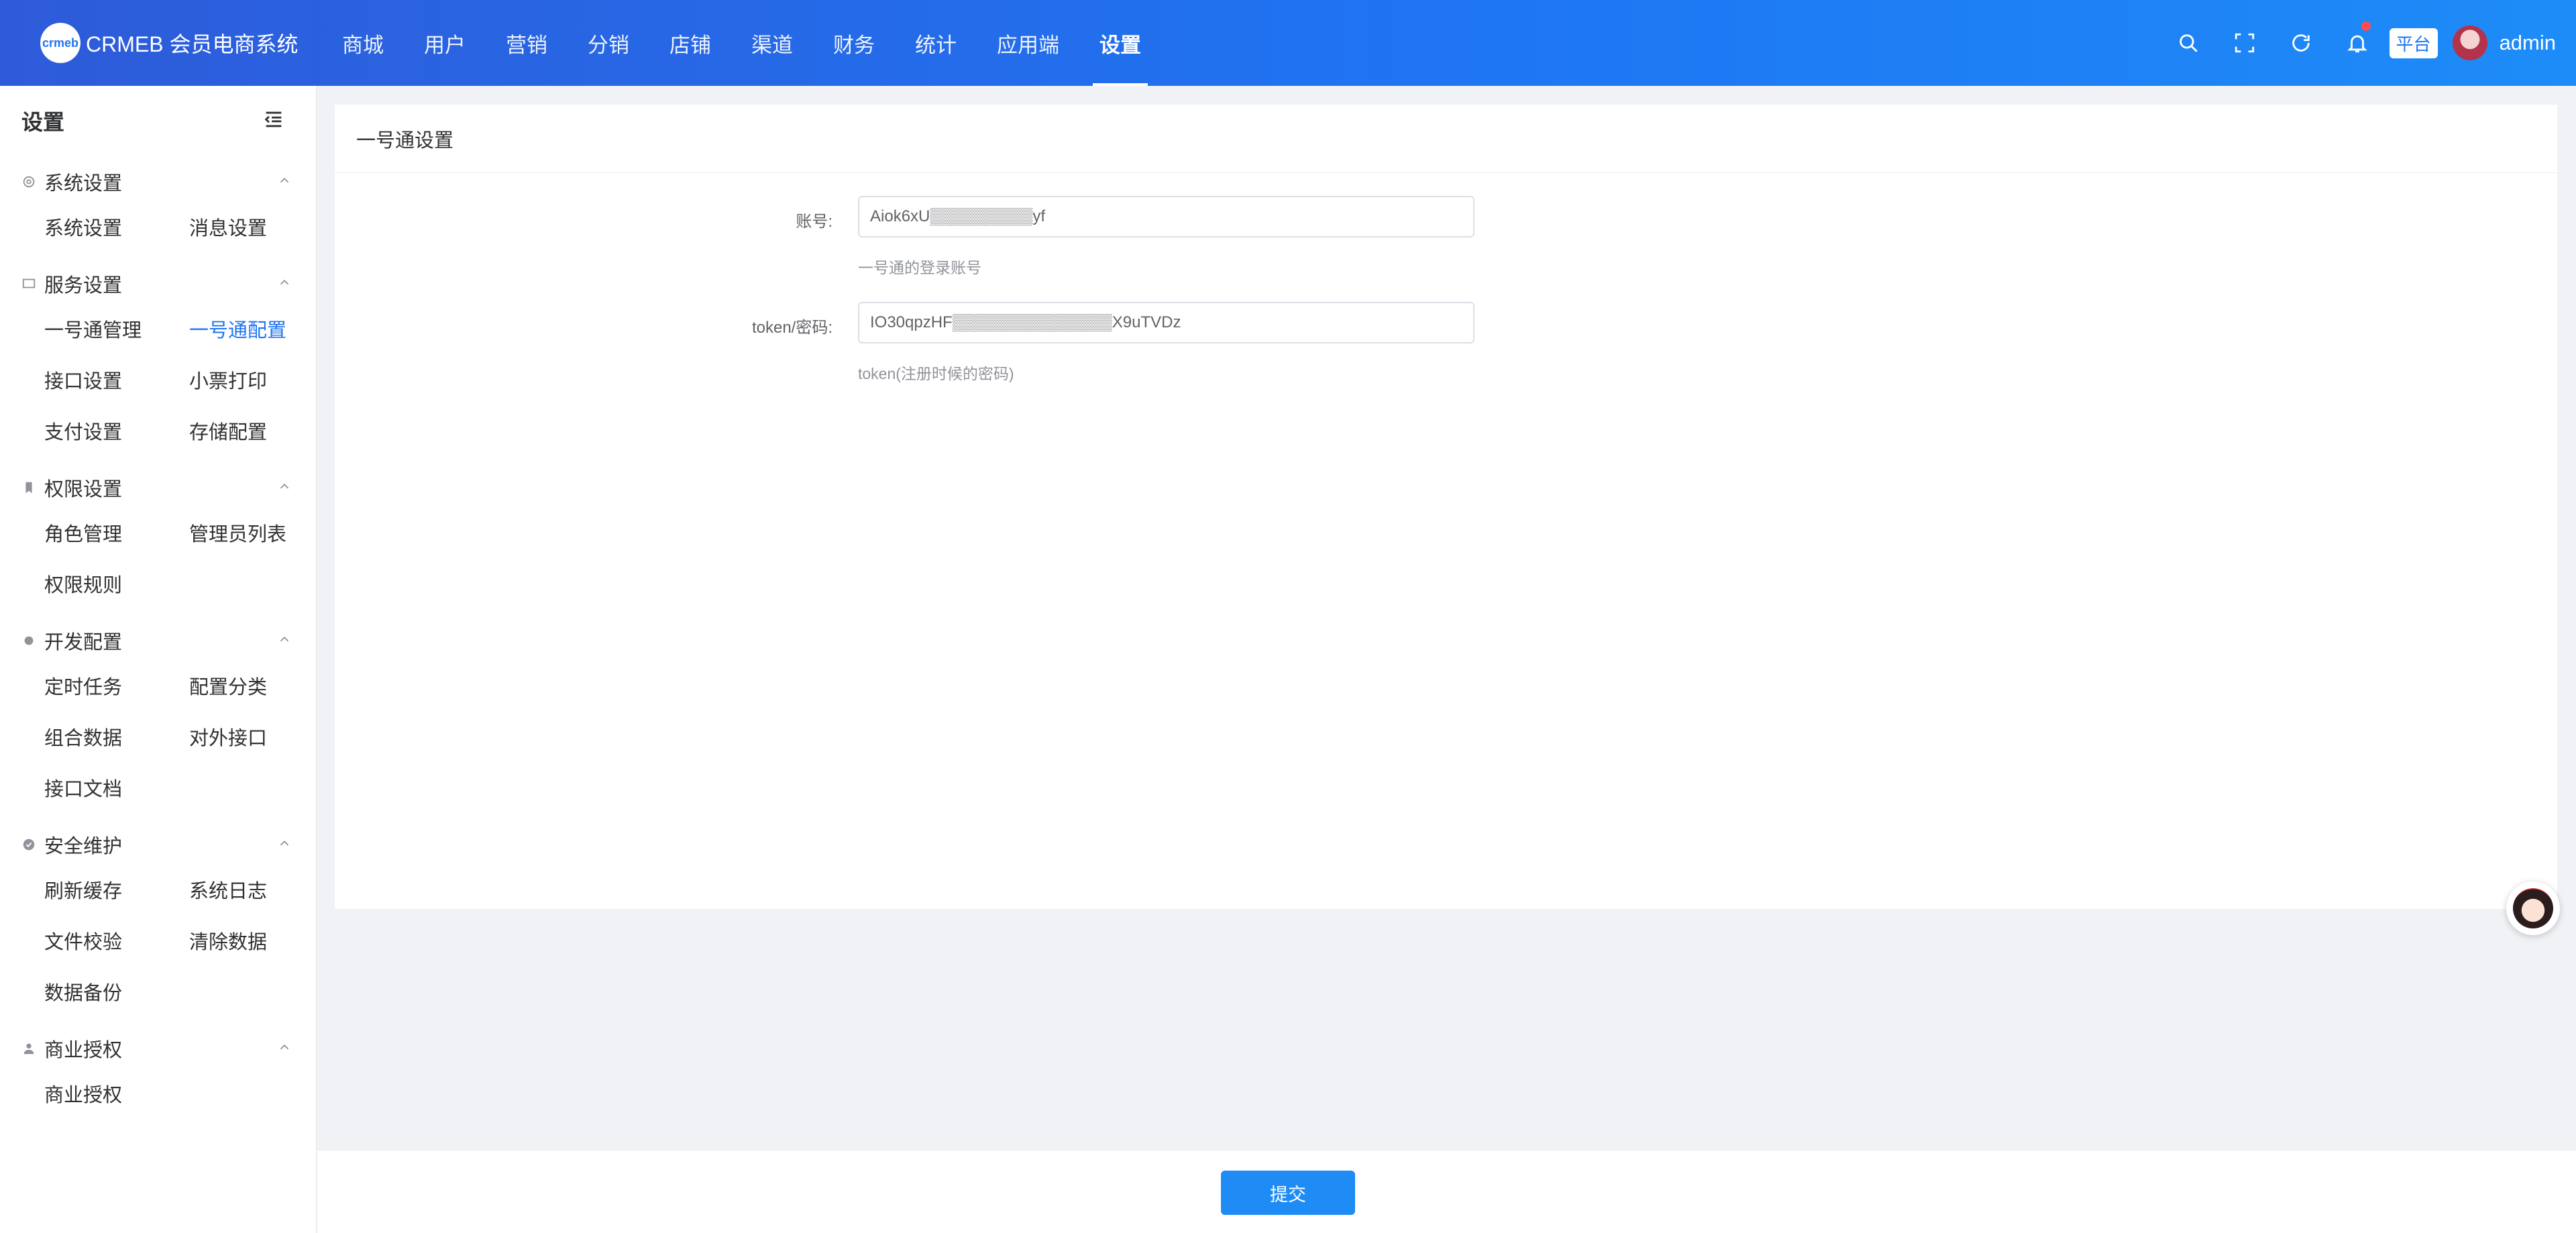  What do you see at coordinates (2188, 43) in the screenshot?
I see `search-icon` at bounding box center [2188, 43].